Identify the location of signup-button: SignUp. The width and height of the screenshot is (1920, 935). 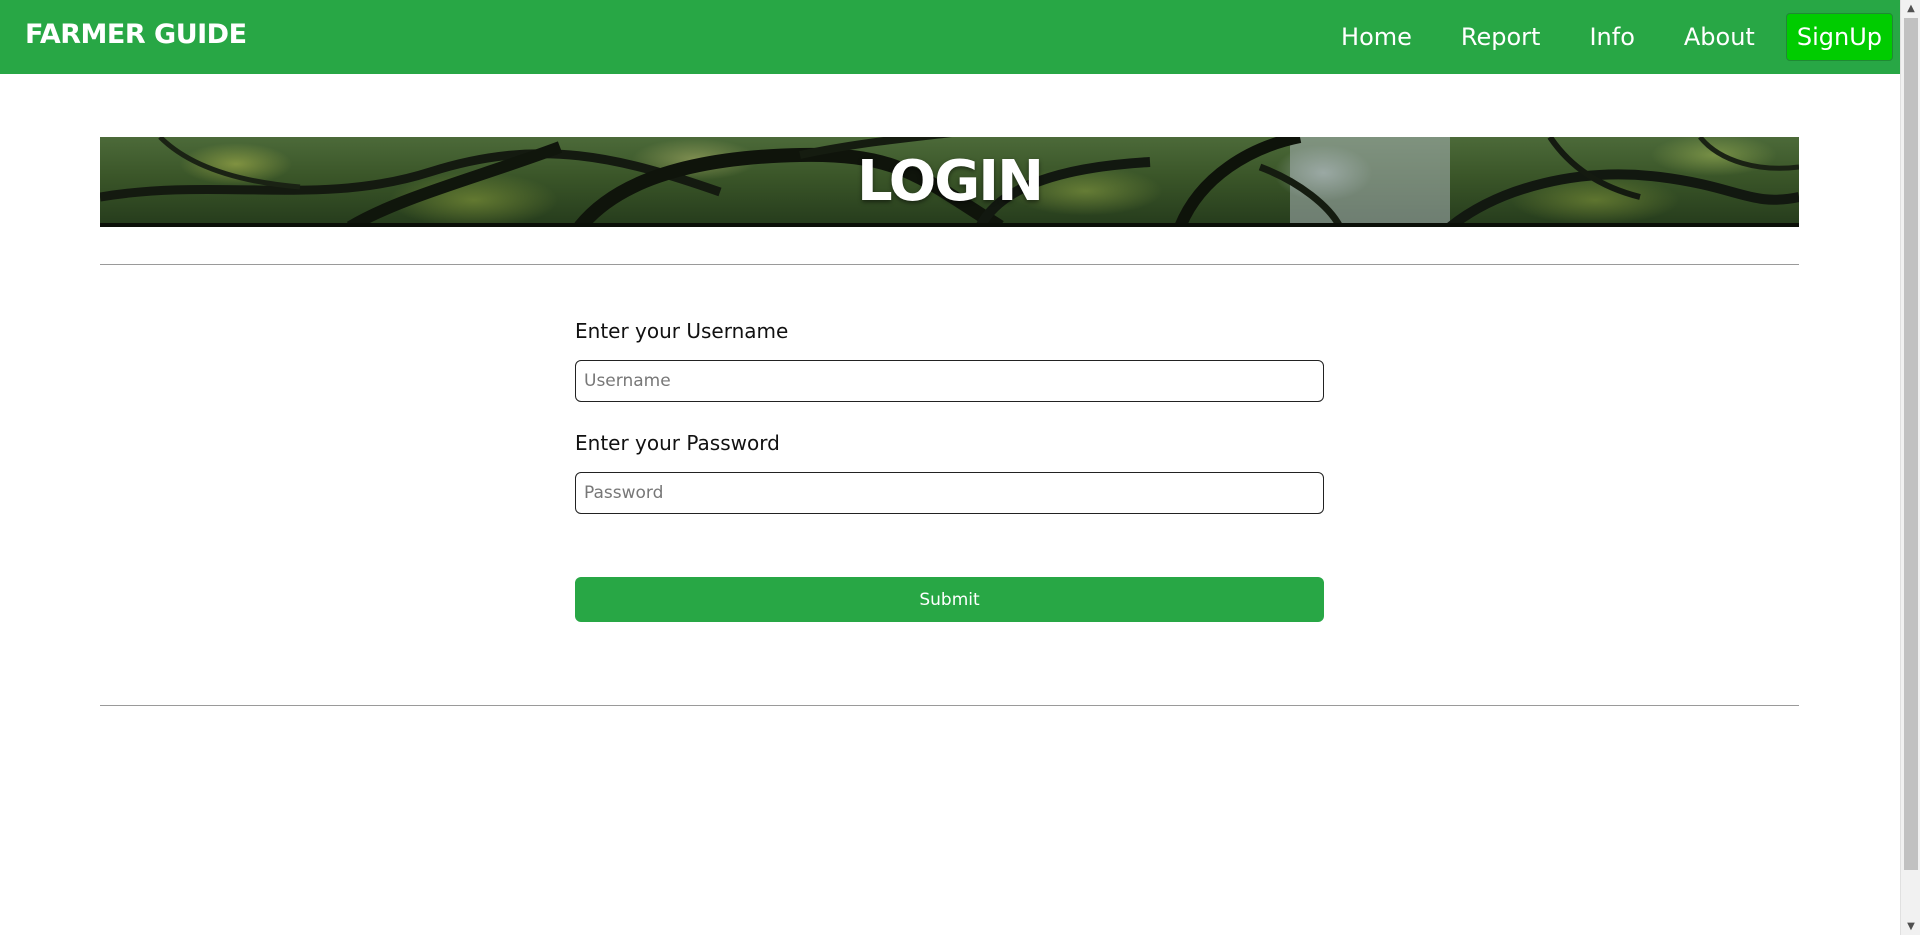
(1839, 37).